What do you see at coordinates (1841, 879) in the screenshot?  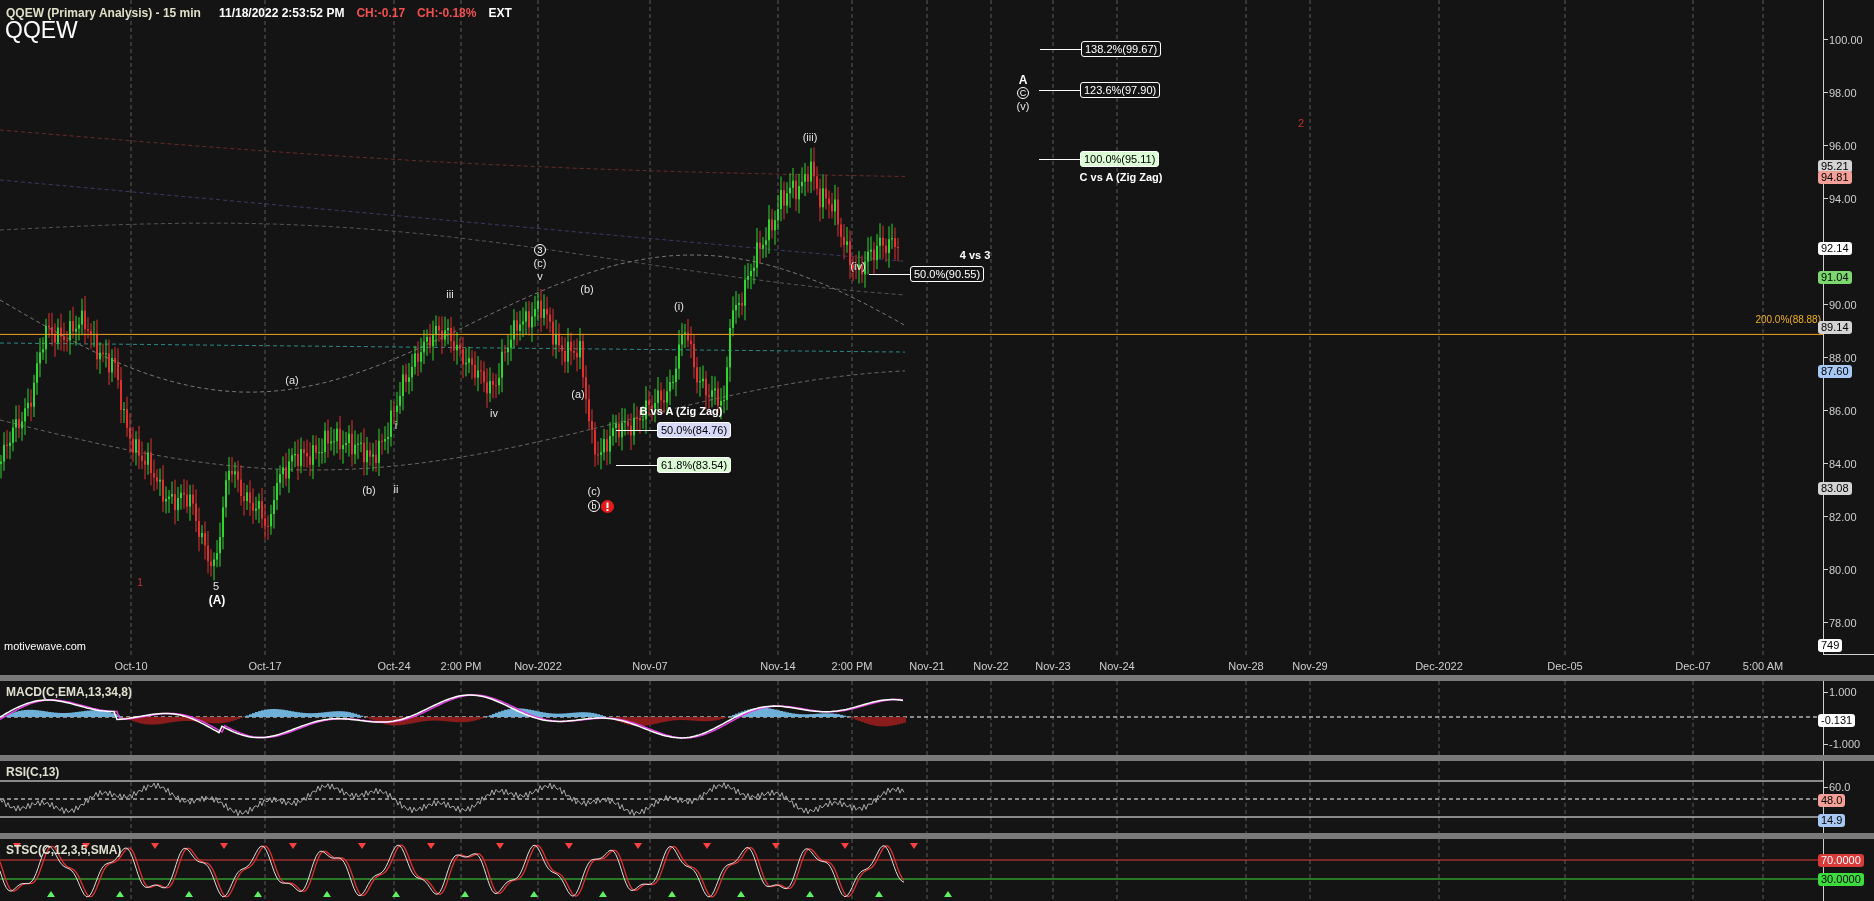 I see `price-tag: 30.0000` at bounding box center [1841, 879].